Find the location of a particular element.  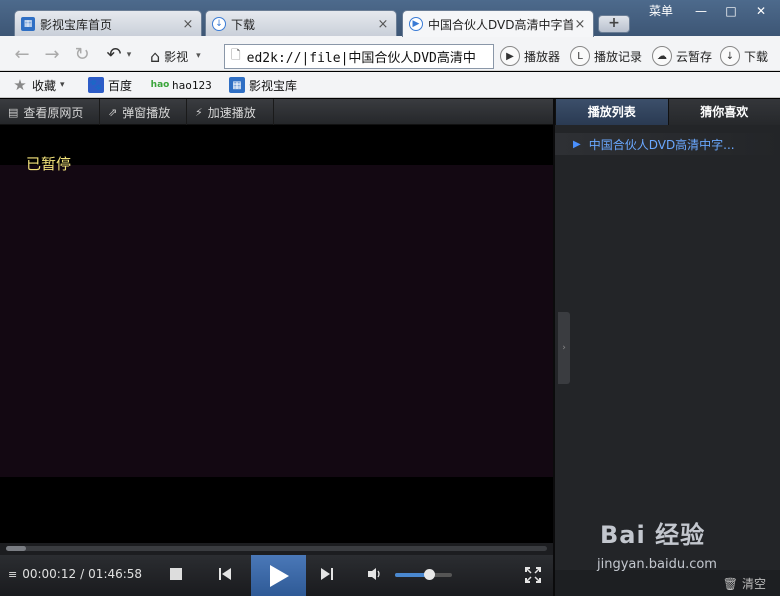

bookmark-label: 收藏 is located at coordinates (44, 85).